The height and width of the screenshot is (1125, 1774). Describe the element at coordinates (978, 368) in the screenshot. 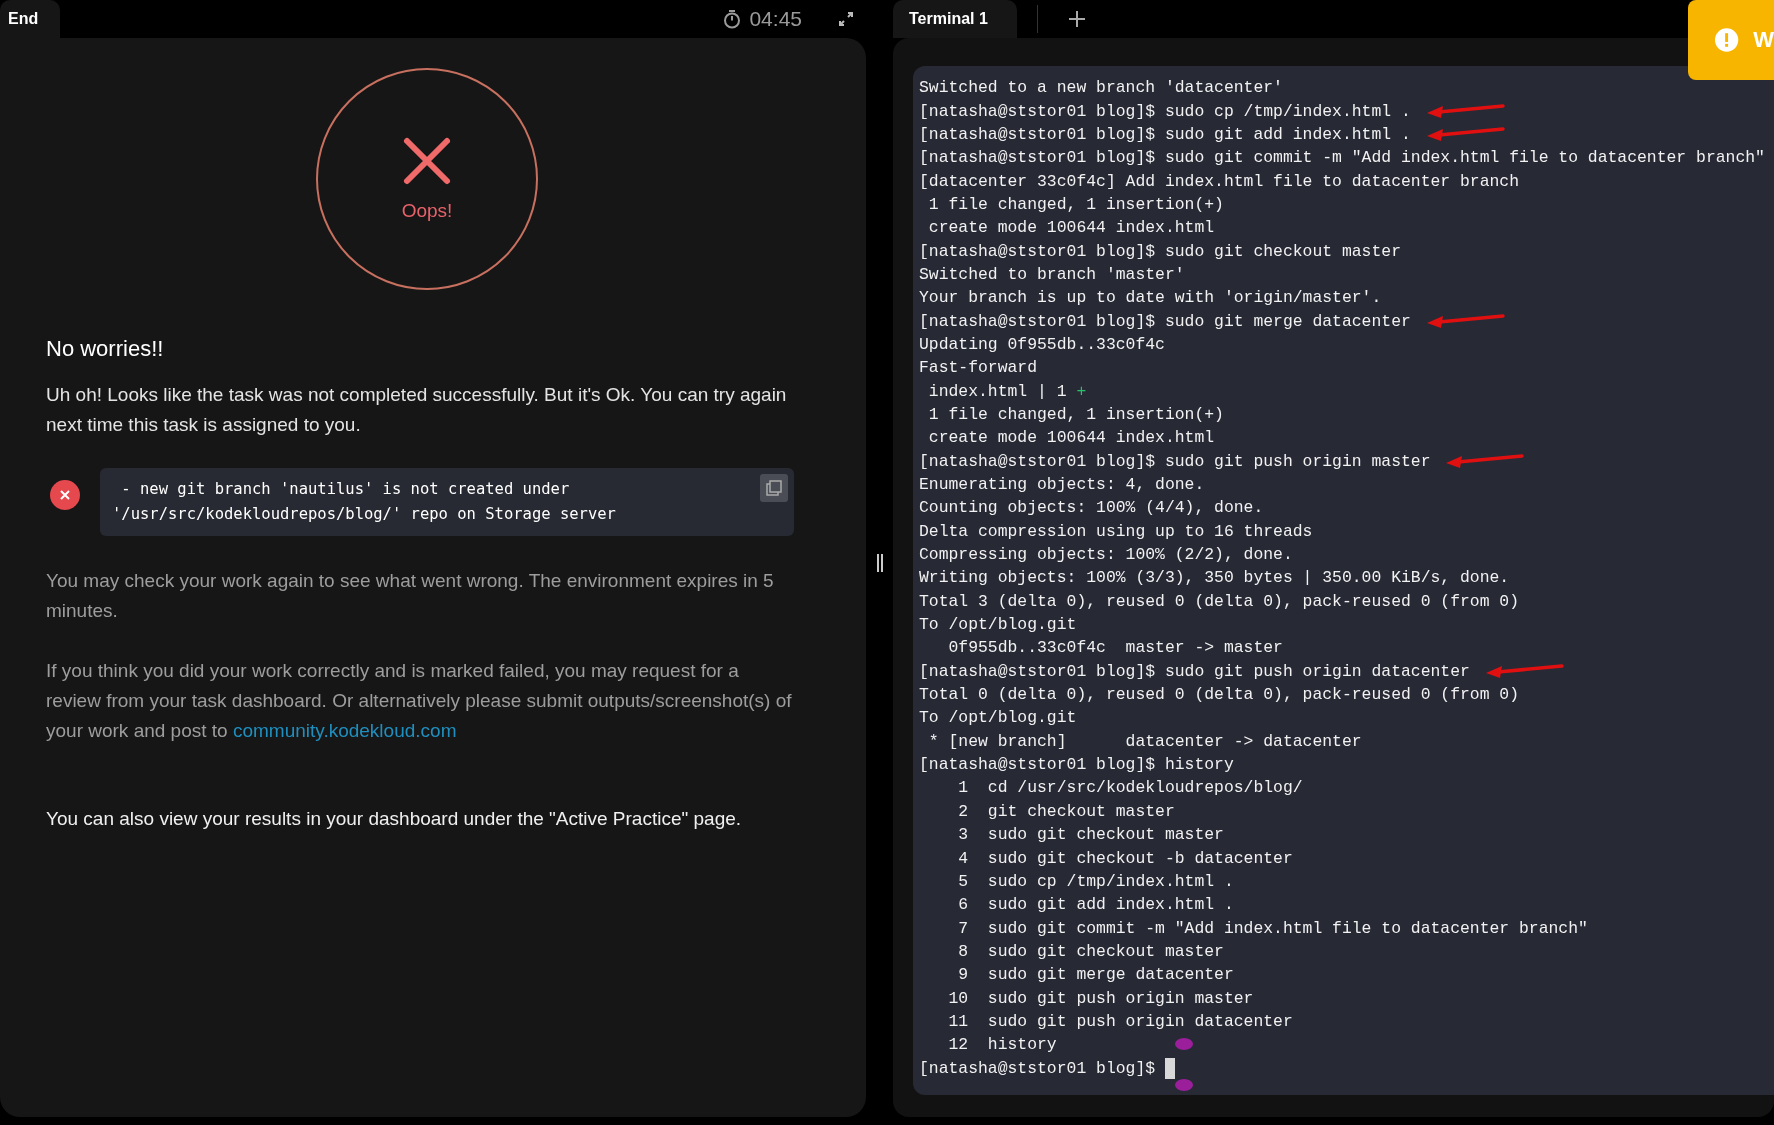

I see `terminal-line: Fast-forward` at that location.